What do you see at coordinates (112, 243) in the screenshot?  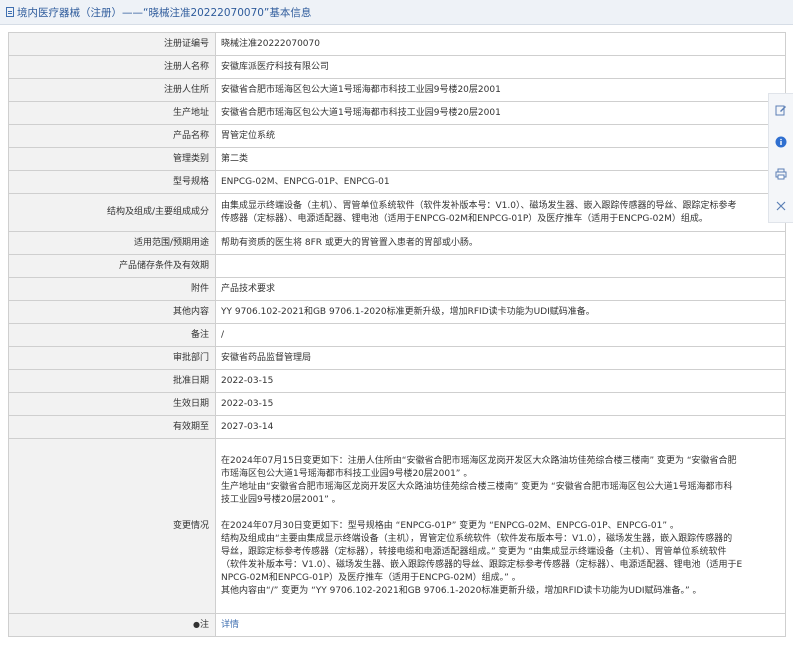 I see `field-label: 适用范围/预期用途` at bounding box center [112, 243].